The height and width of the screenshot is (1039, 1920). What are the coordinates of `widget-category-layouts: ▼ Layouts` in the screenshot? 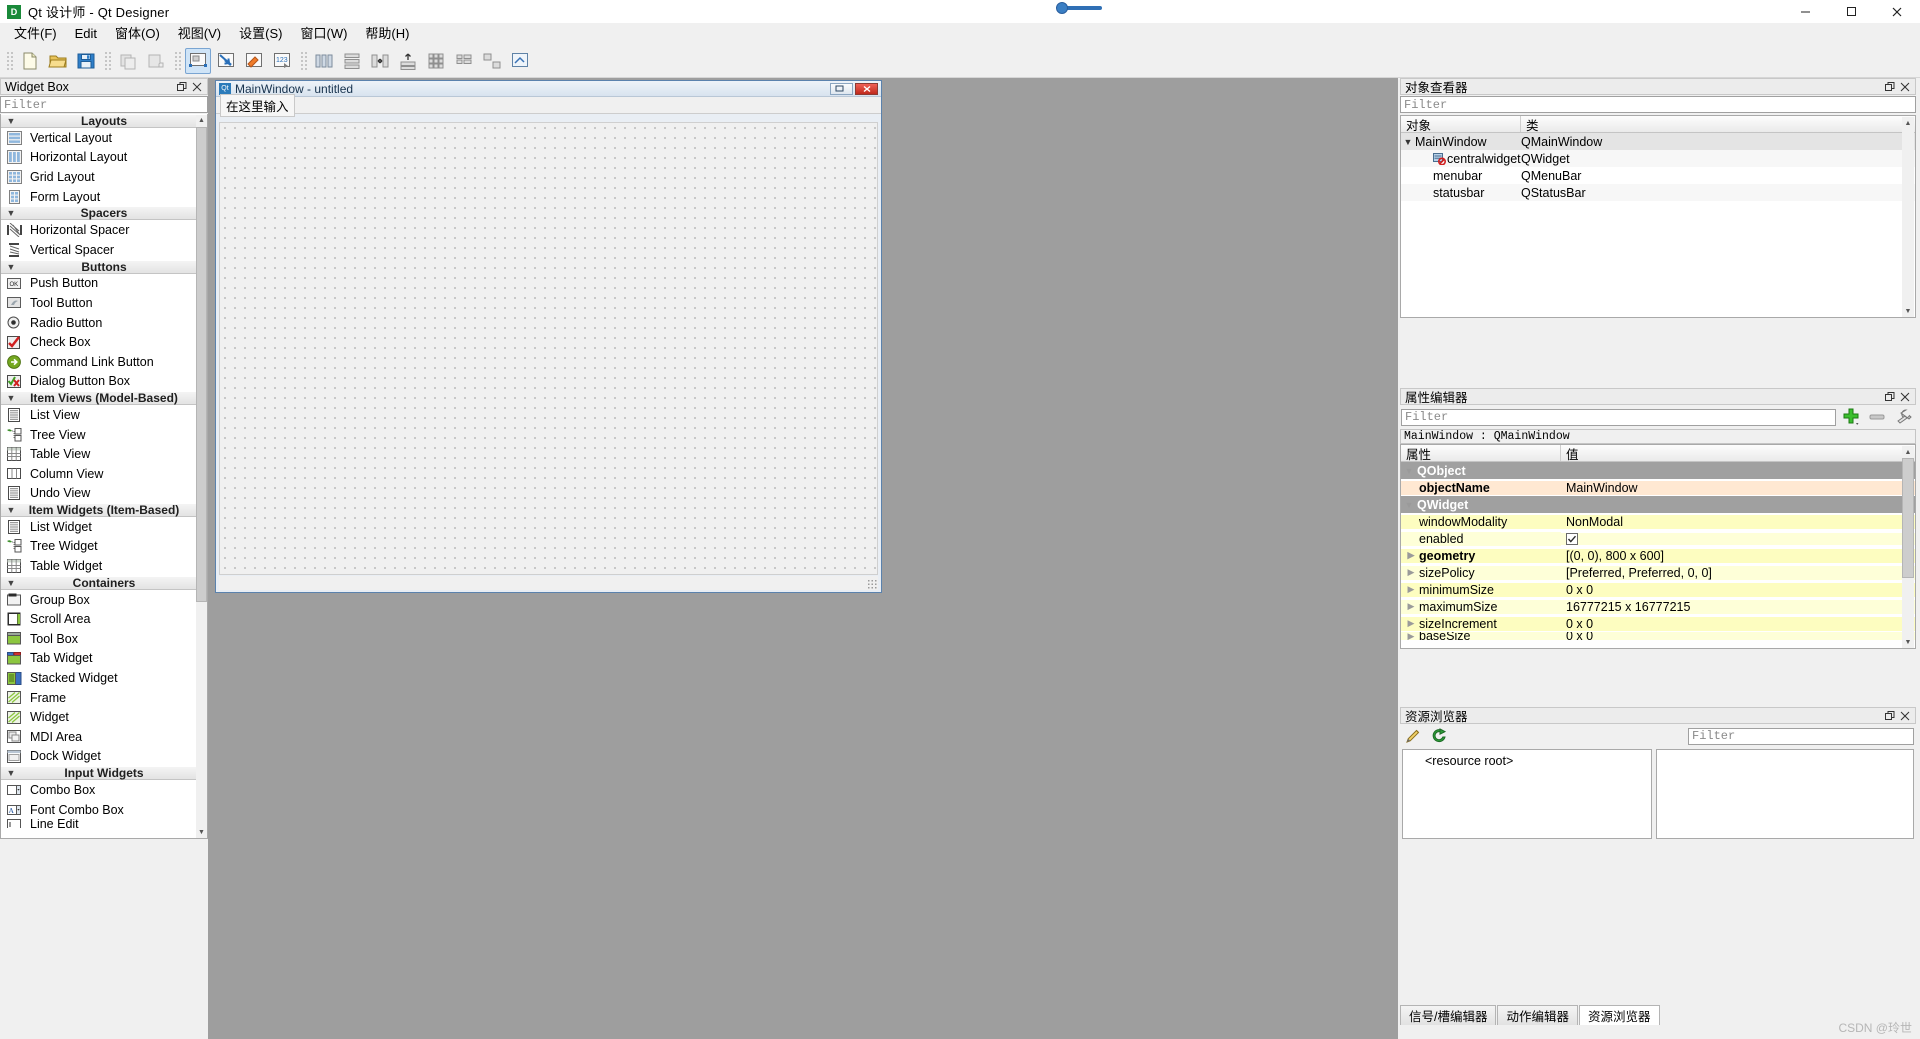 It's located at (104, 121).